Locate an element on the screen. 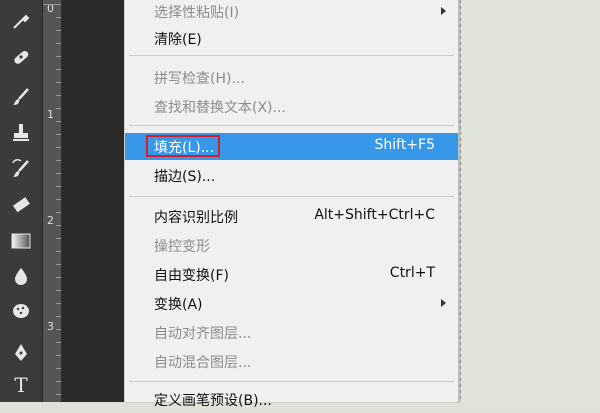 The image size is (600, 413). tools-panel: T is located at coordinates (21, 201).